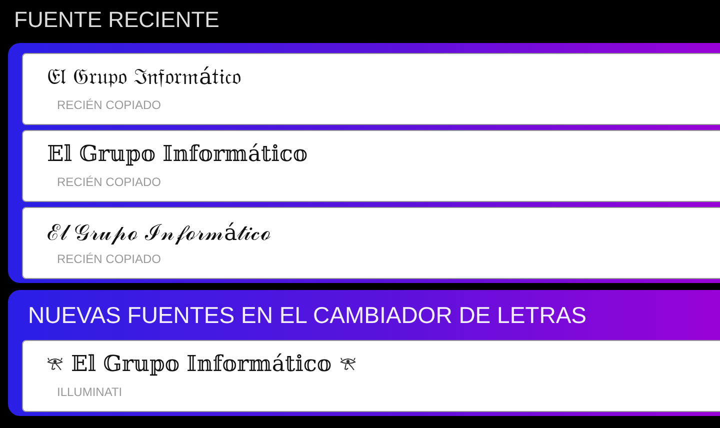  What do you see at coordinates (308, 315) in the screenshot?
I see `section-title: NUEVAS FUENTES EN EL CAMBIADOR DE LETRAS` at bounding box center [308, 315].